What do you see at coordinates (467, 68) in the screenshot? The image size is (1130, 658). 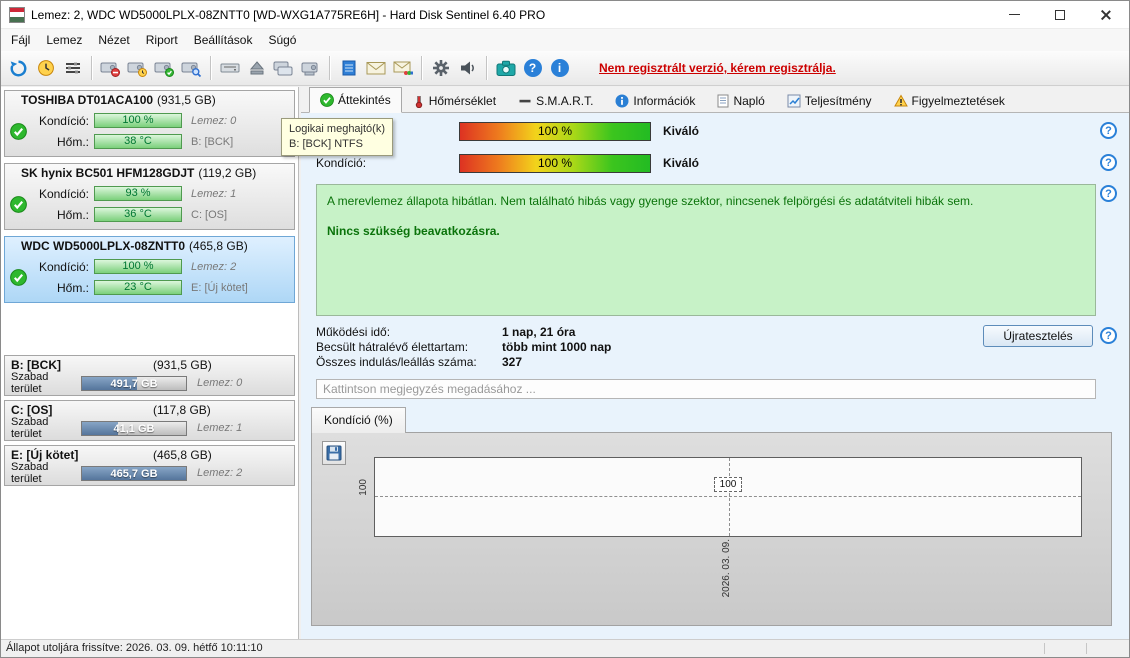 I see `sound-button` at bounding box center [467, 68].